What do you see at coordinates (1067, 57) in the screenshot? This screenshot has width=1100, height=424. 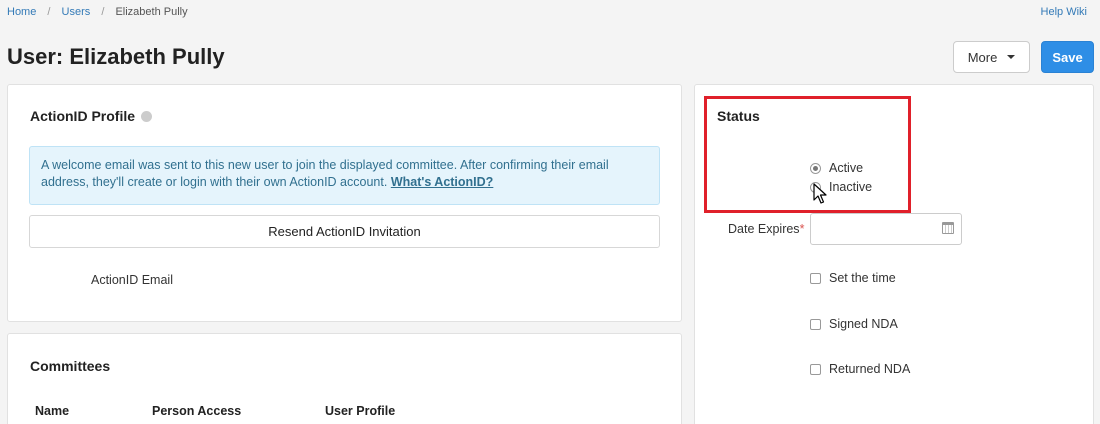 I see `save-button: Save` at bounding box center [1067, 57].